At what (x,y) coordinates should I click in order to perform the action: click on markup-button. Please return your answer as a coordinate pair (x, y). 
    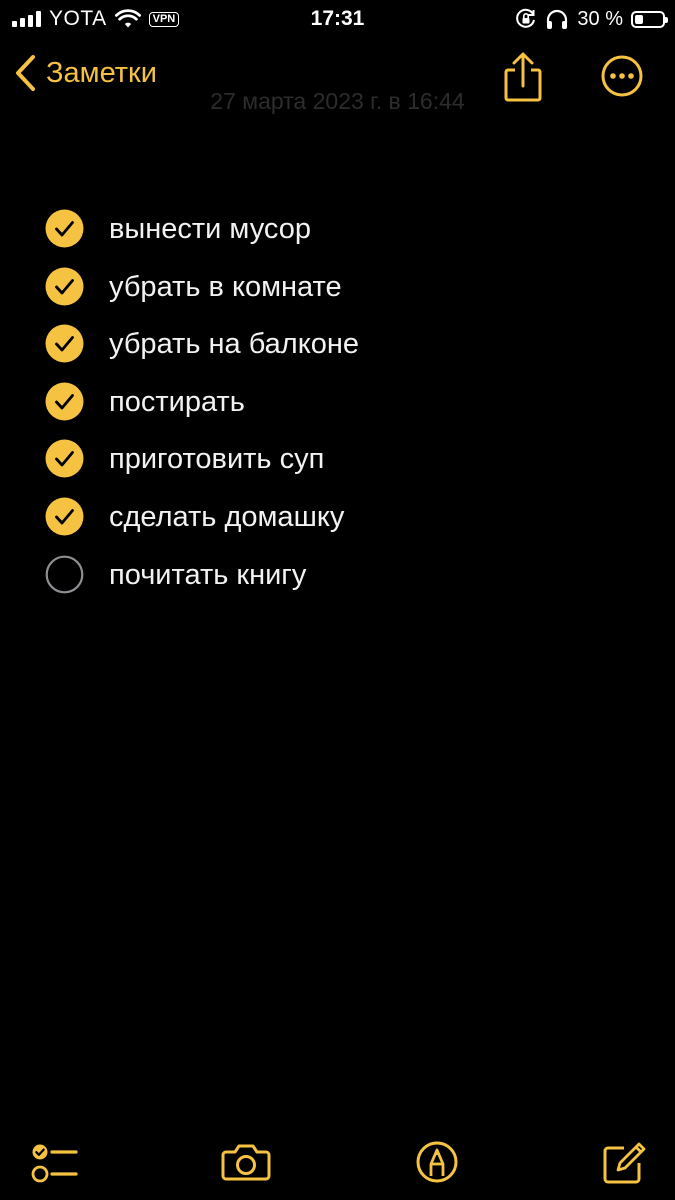
    Looking at the image, I should click on (437, 1162).